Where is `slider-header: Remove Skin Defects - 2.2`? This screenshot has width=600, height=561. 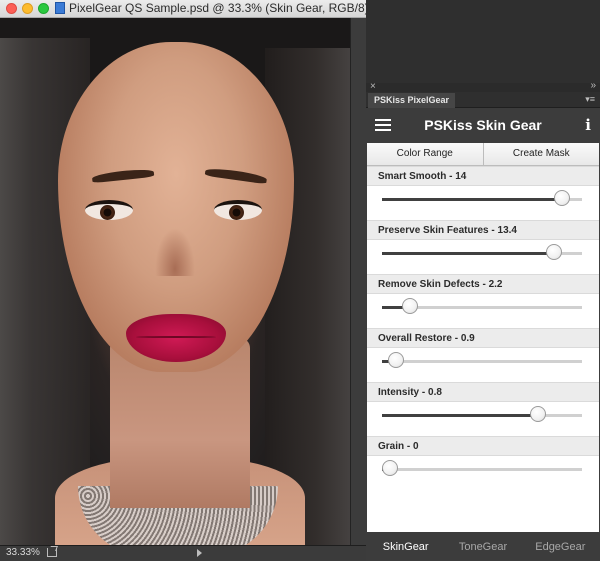
slider-header: Remove Skin Defects - 2.2 is located at coordinates (483, 284).